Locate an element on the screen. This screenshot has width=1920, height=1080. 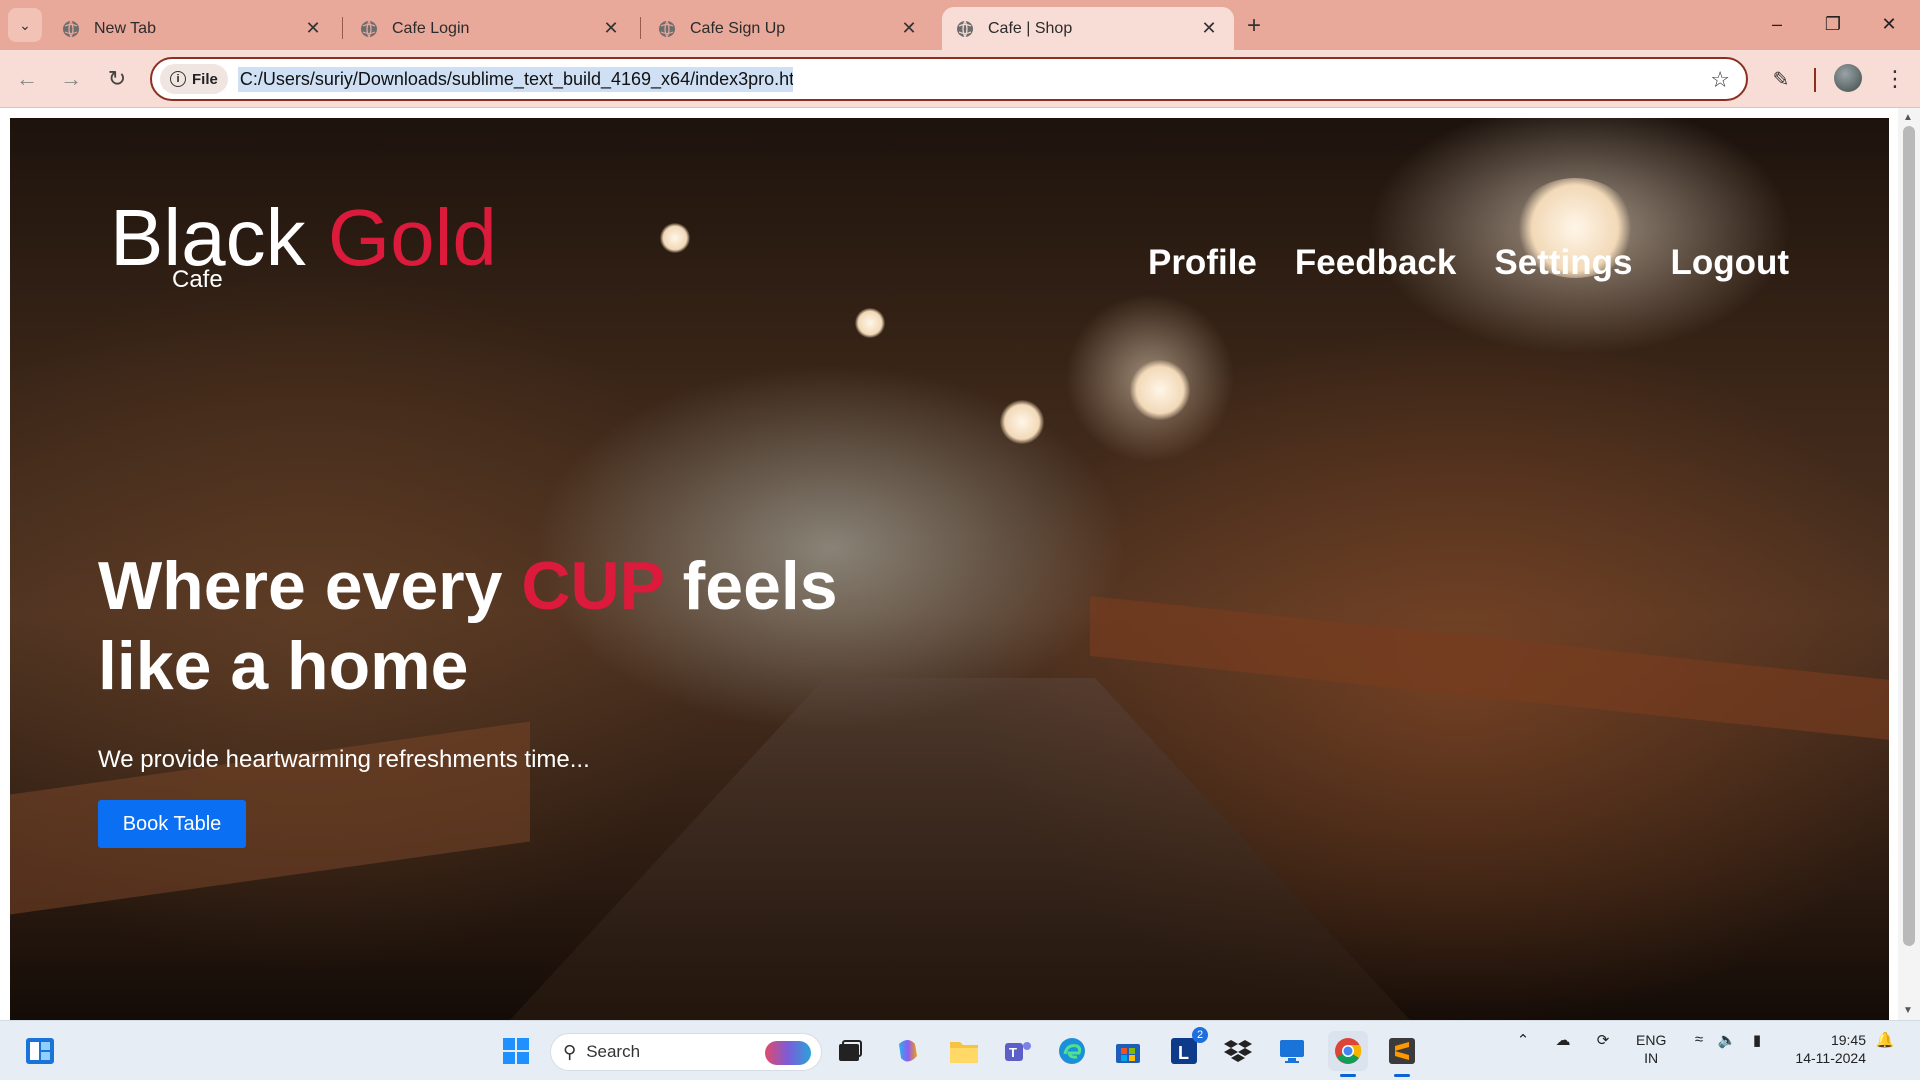
scroll-thumb is located at coordinates (1909, 536).